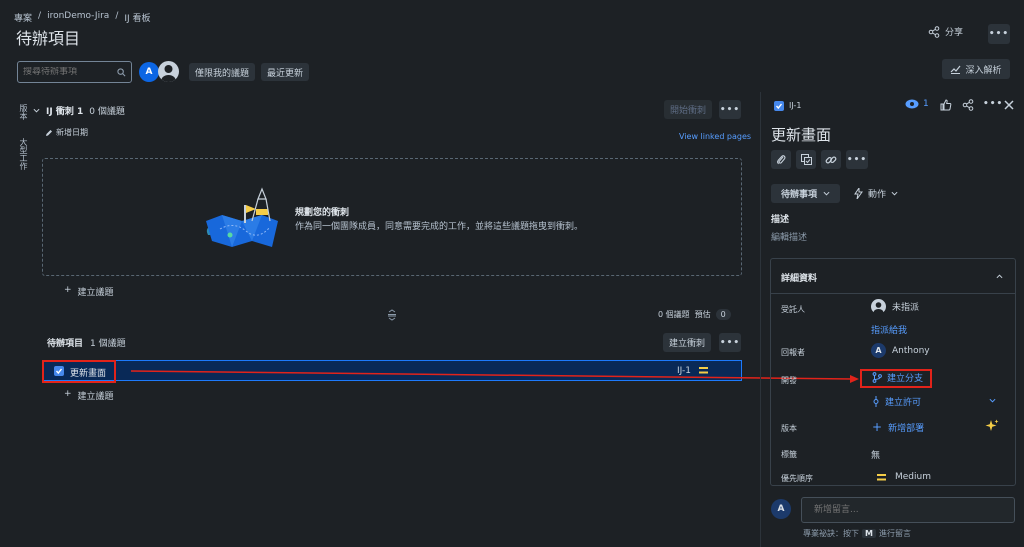  Describe the element at coordinates (896, 378) in the screenshot. I see `branch-annotation-box` at that location.